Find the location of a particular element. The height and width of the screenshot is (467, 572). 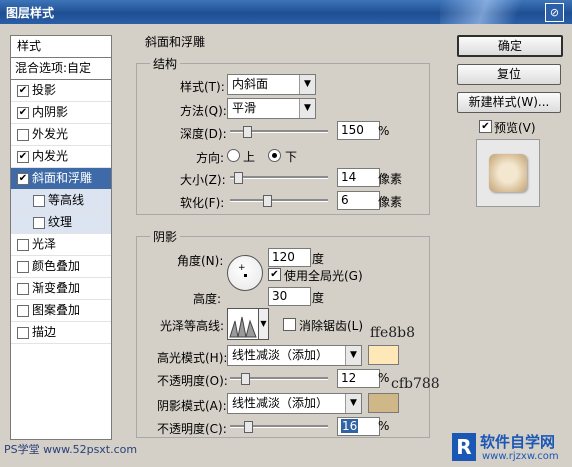

highlight-color-swatch is located at coordinates (383, 355).